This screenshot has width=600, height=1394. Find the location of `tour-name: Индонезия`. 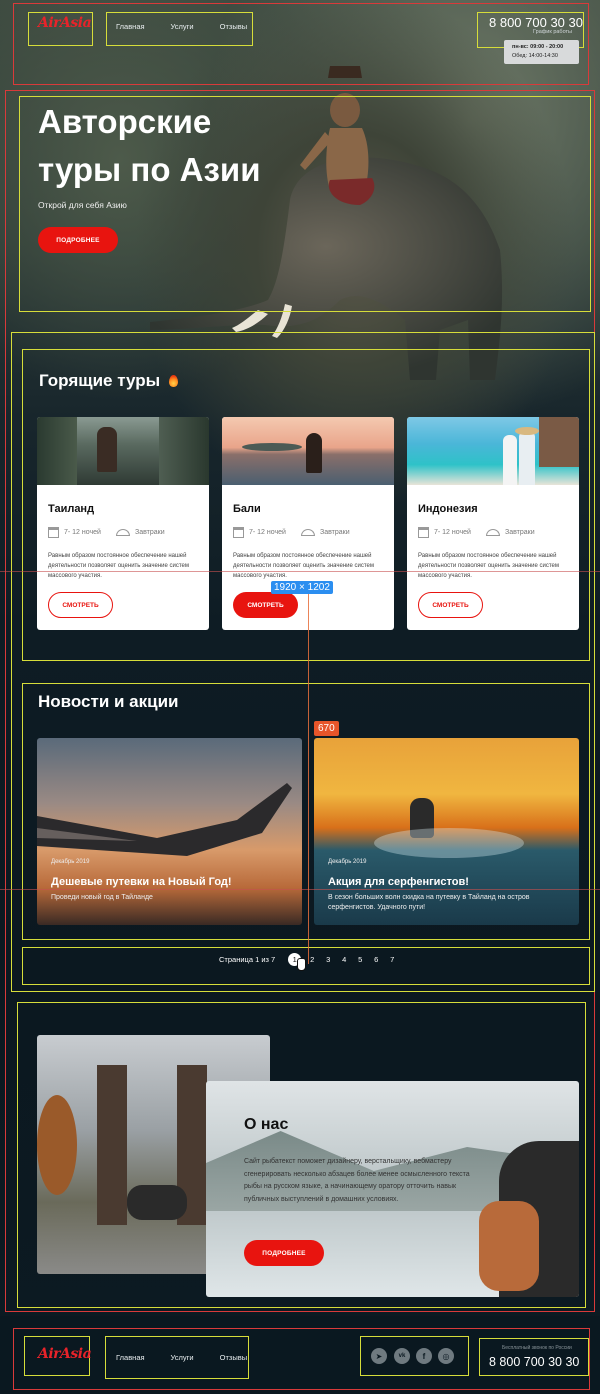

tour-name: Индонезия is located at coordinates (448, 509).